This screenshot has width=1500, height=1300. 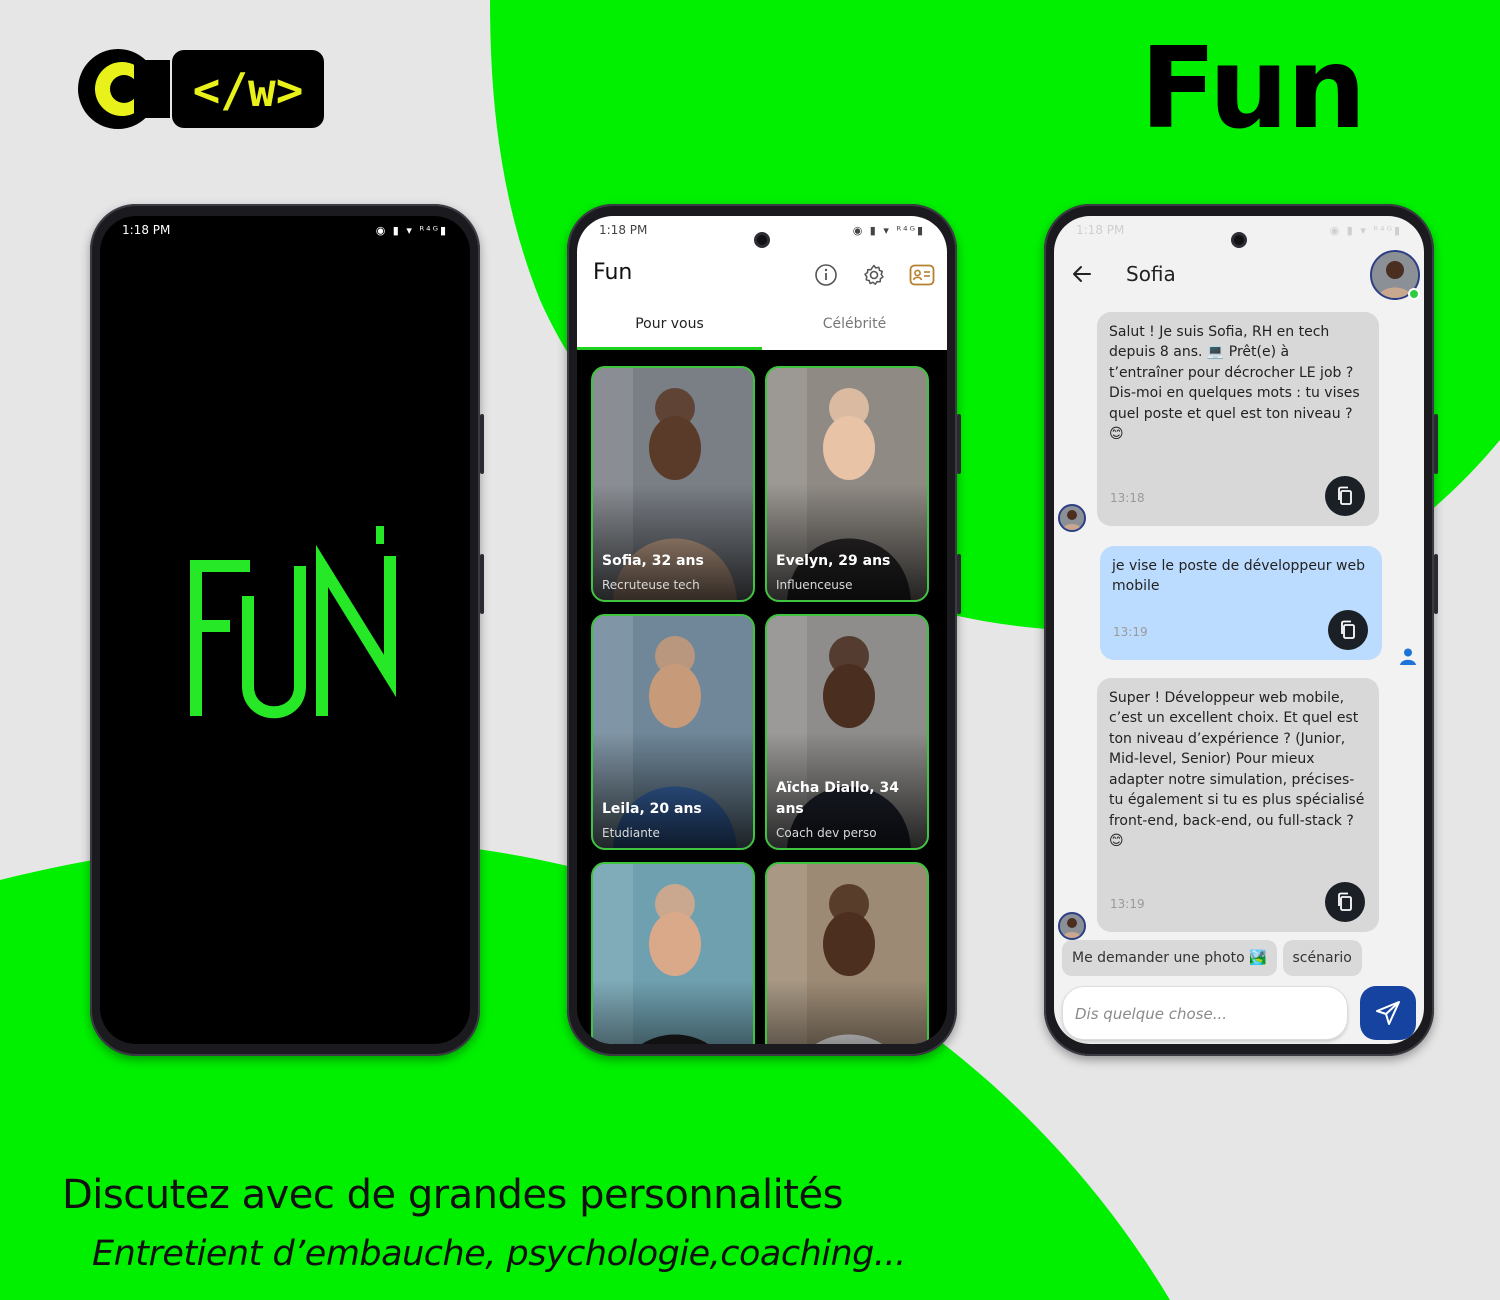 What do you see at coordinates (826, 275) in the screenshot?
I see `info-icon` at bounding box center [826, 275].